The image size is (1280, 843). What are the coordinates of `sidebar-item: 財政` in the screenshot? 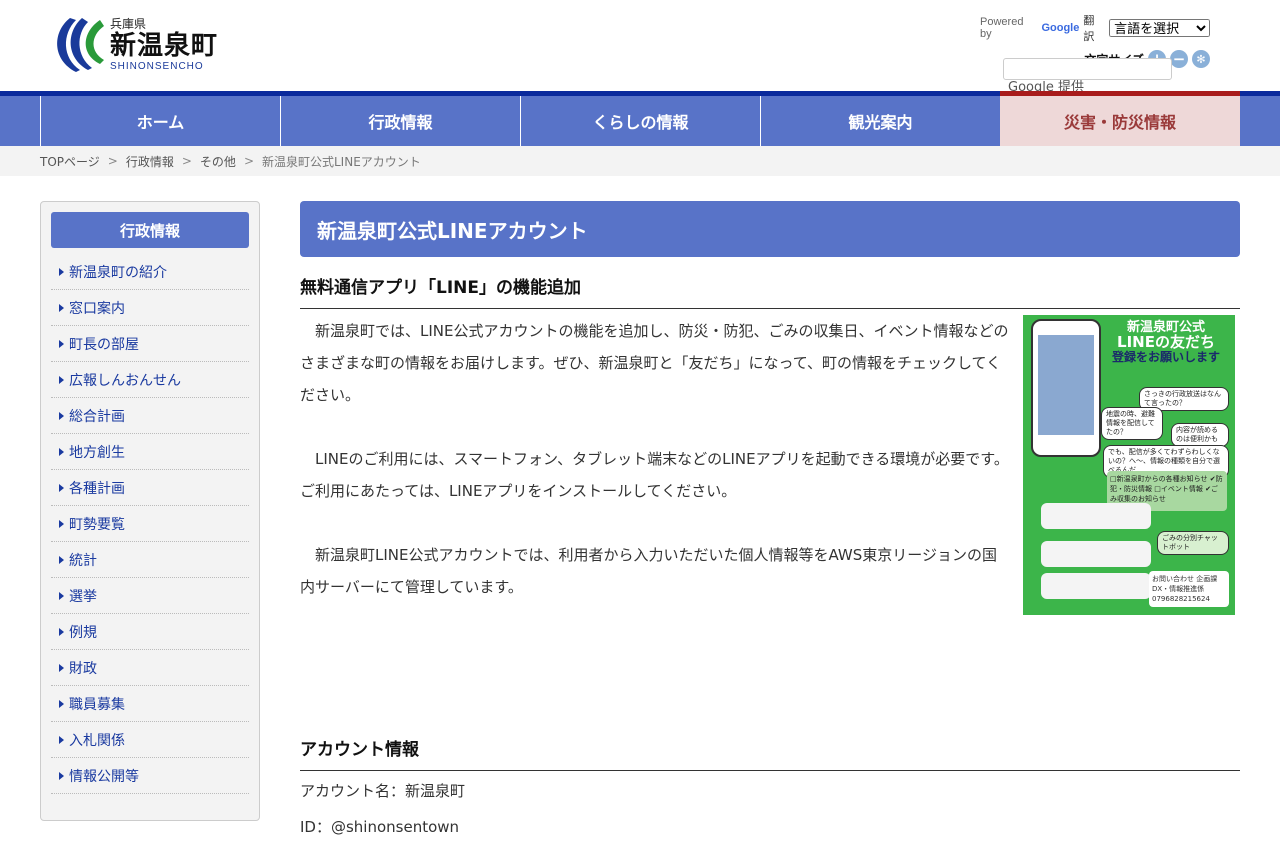 It's located at (150, 668).